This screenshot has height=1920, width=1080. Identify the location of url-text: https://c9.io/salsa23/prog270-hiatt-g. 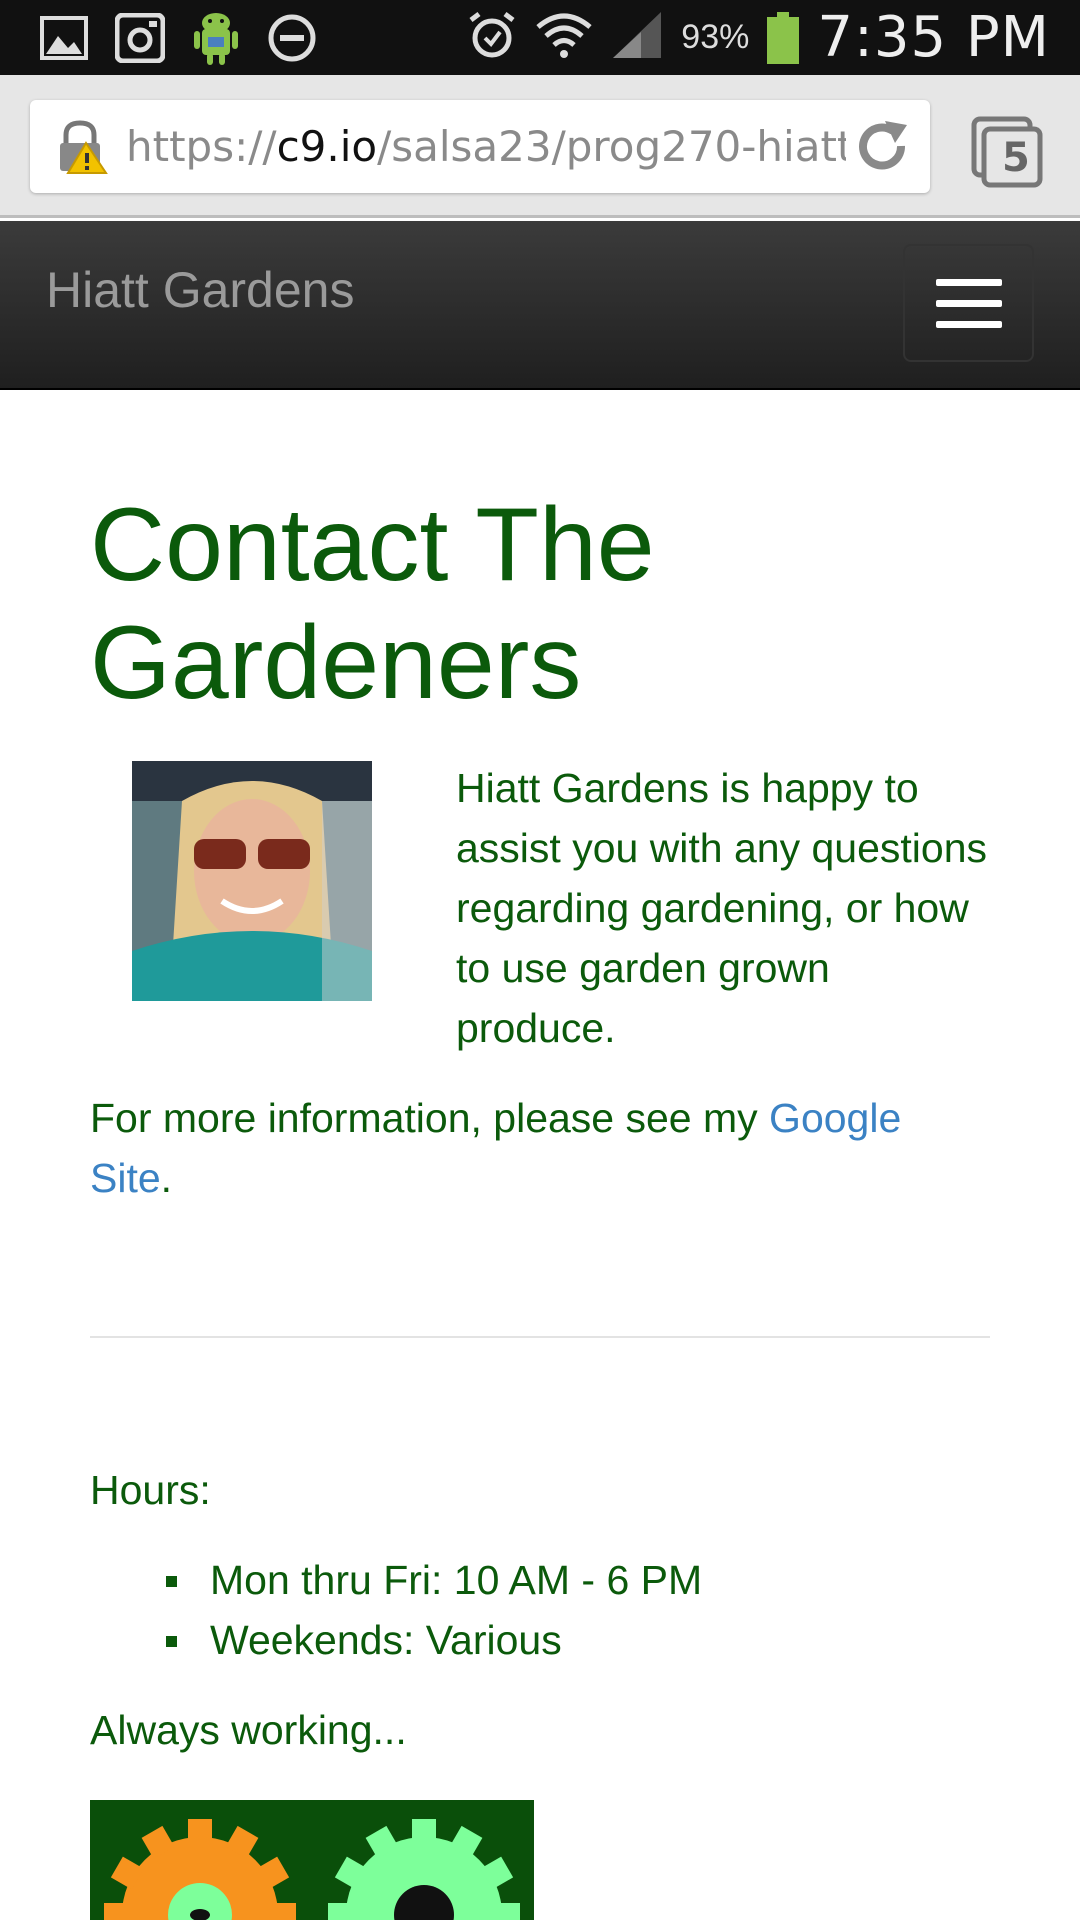
(486, 146).